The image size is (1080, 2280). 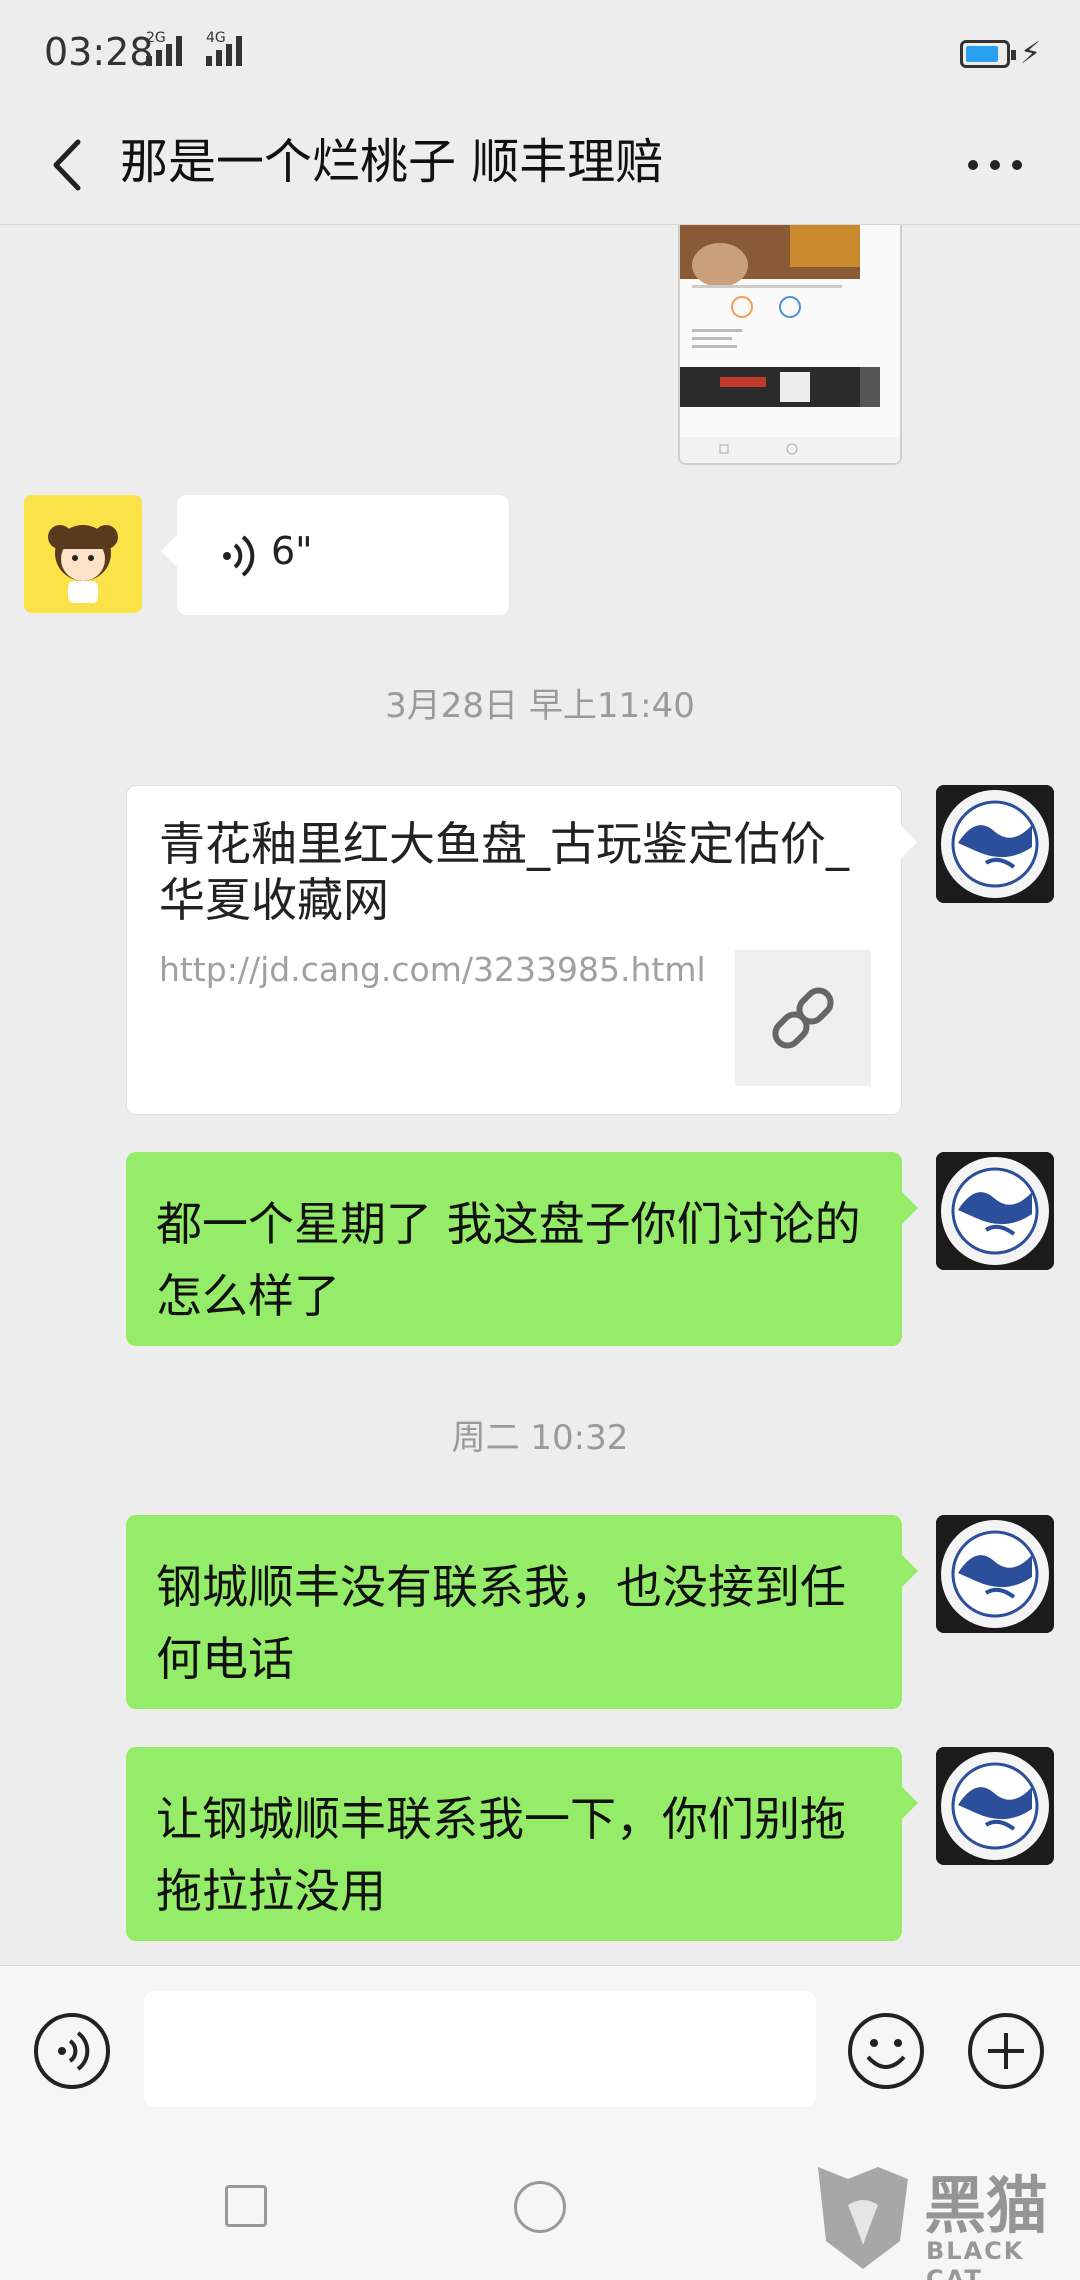 I want to click on chat-title: 那是一个烂桃子 顺丰理赔, so click(x=392, y=162).